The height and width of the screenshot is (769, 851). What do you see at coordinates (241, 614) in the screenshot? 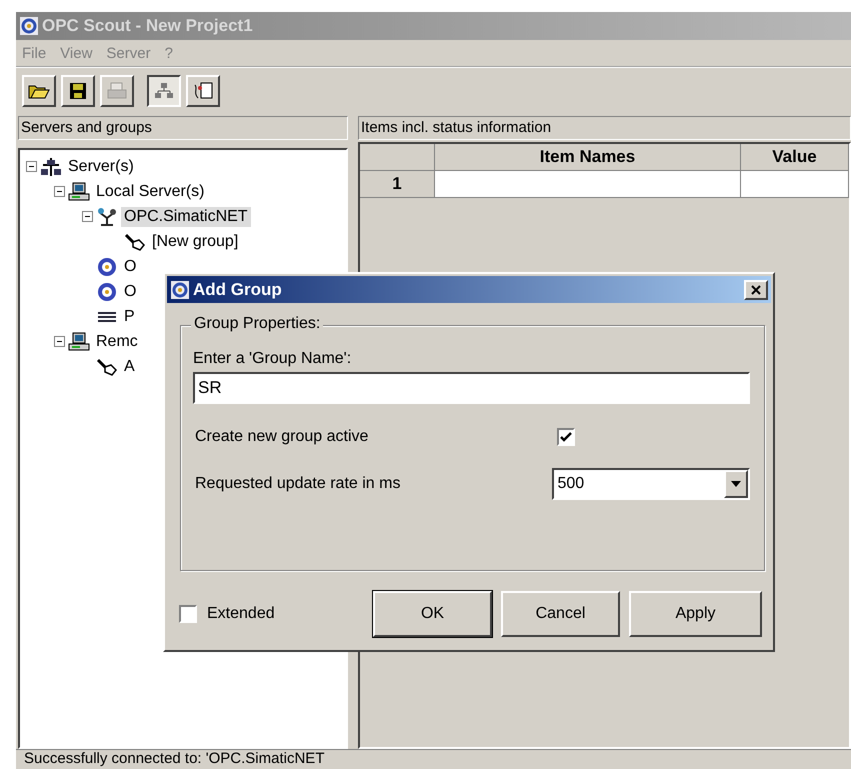
I see `checkbox-label: Extended` at bounding box center [241, 614].